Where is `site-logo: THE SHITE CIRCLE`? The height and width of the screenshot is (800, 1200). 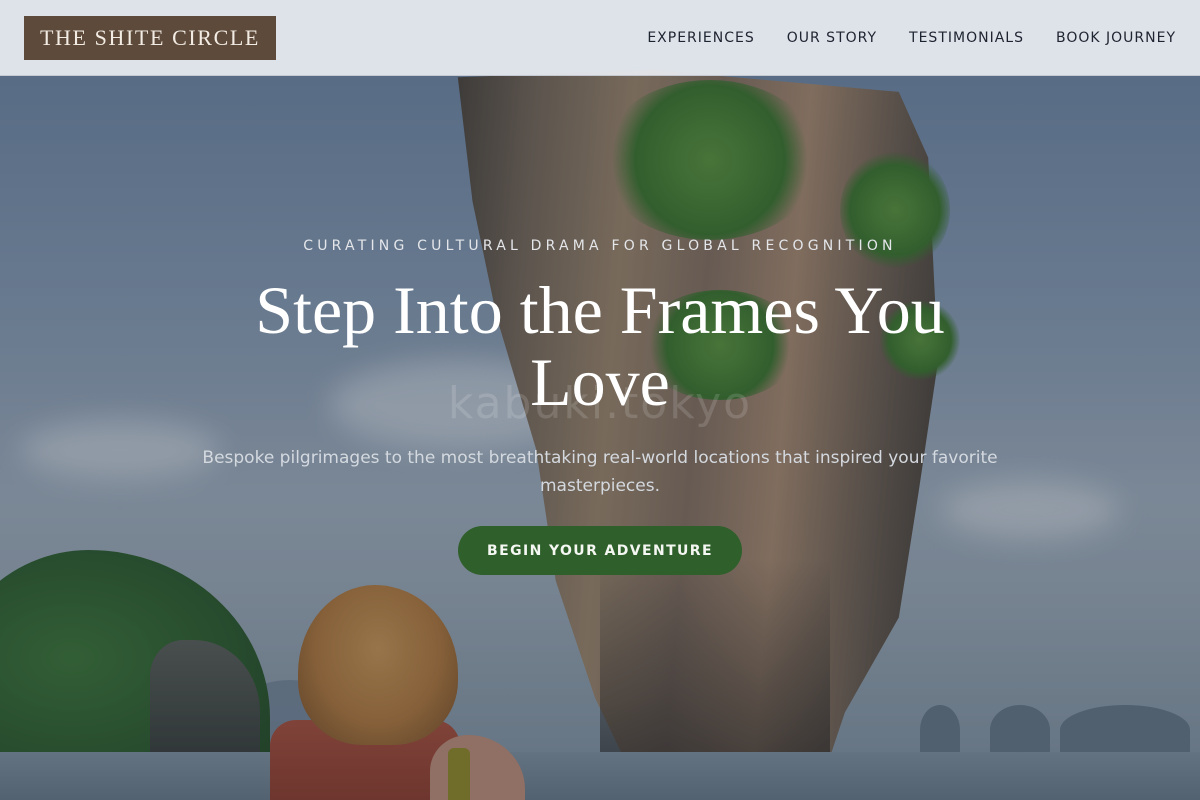 site-logo: THE SHITE CIRCLE is located at coordinates (150, 37).